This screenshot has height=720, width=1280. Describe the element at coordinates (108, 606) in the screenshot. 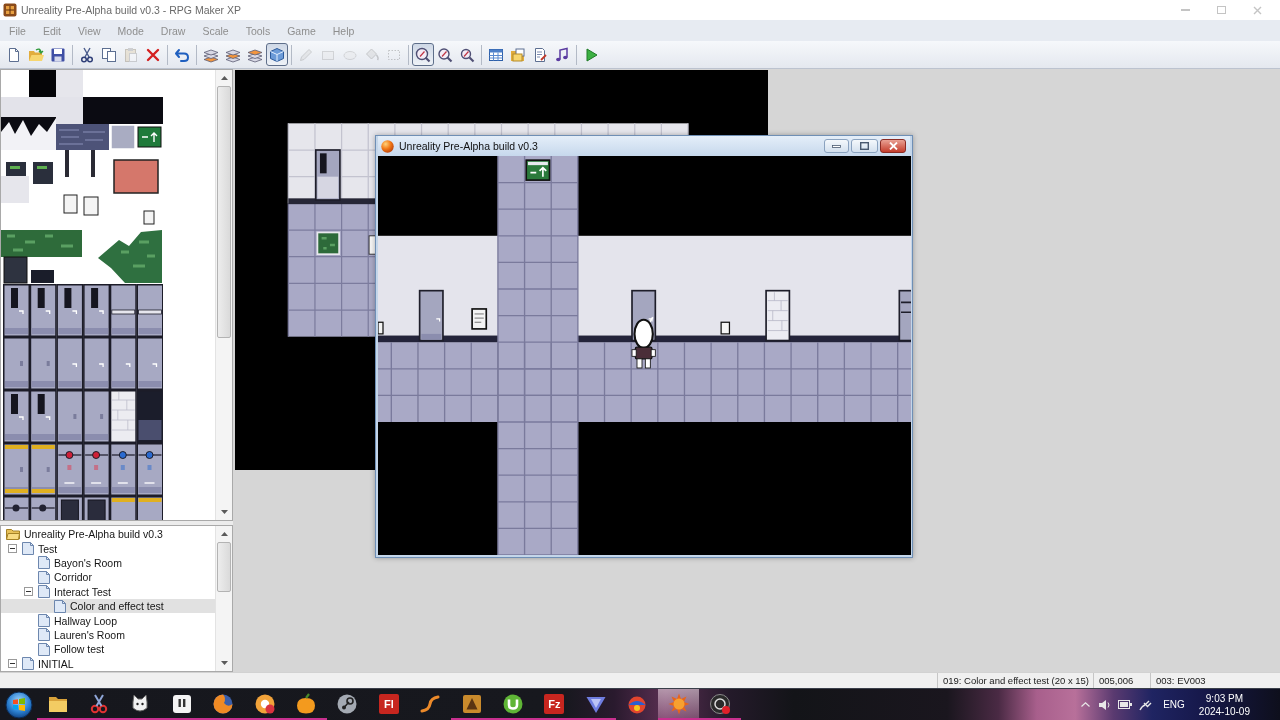

I see `tree-item: Color and effect test` at that location.